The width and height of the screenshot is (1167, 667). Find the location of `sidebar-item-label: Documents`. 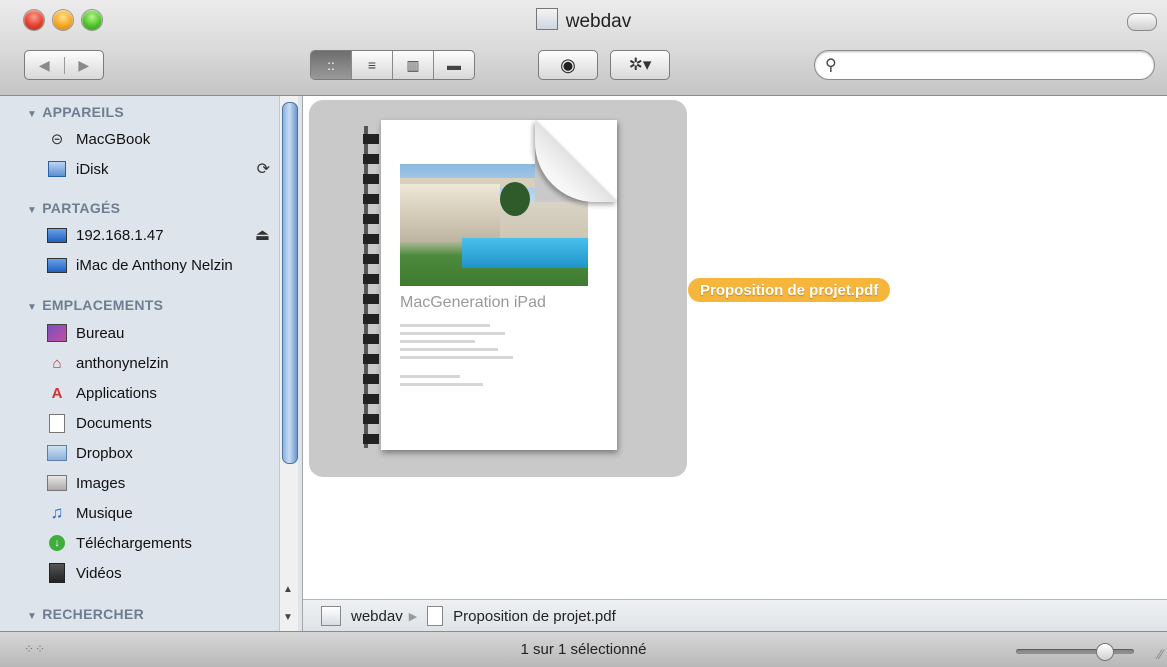

sidebar-item-label: Documents is located at coordinates (114, 423).